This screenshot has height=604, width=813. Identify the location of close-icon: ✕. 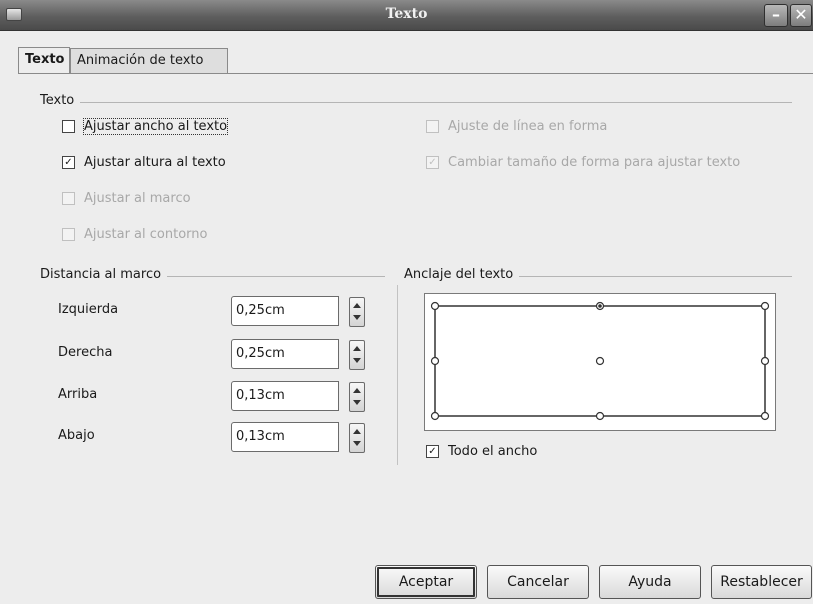
(801, 14).